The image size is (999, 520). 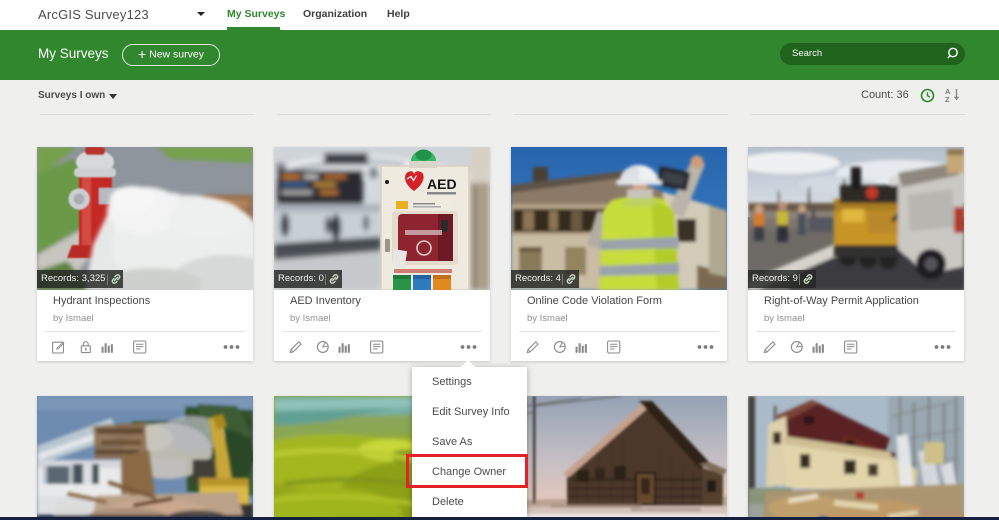 What do you see at coordinates (442, 184) in the screenshot?
I see `svg-text: AED` at bounding box center [442, 184].